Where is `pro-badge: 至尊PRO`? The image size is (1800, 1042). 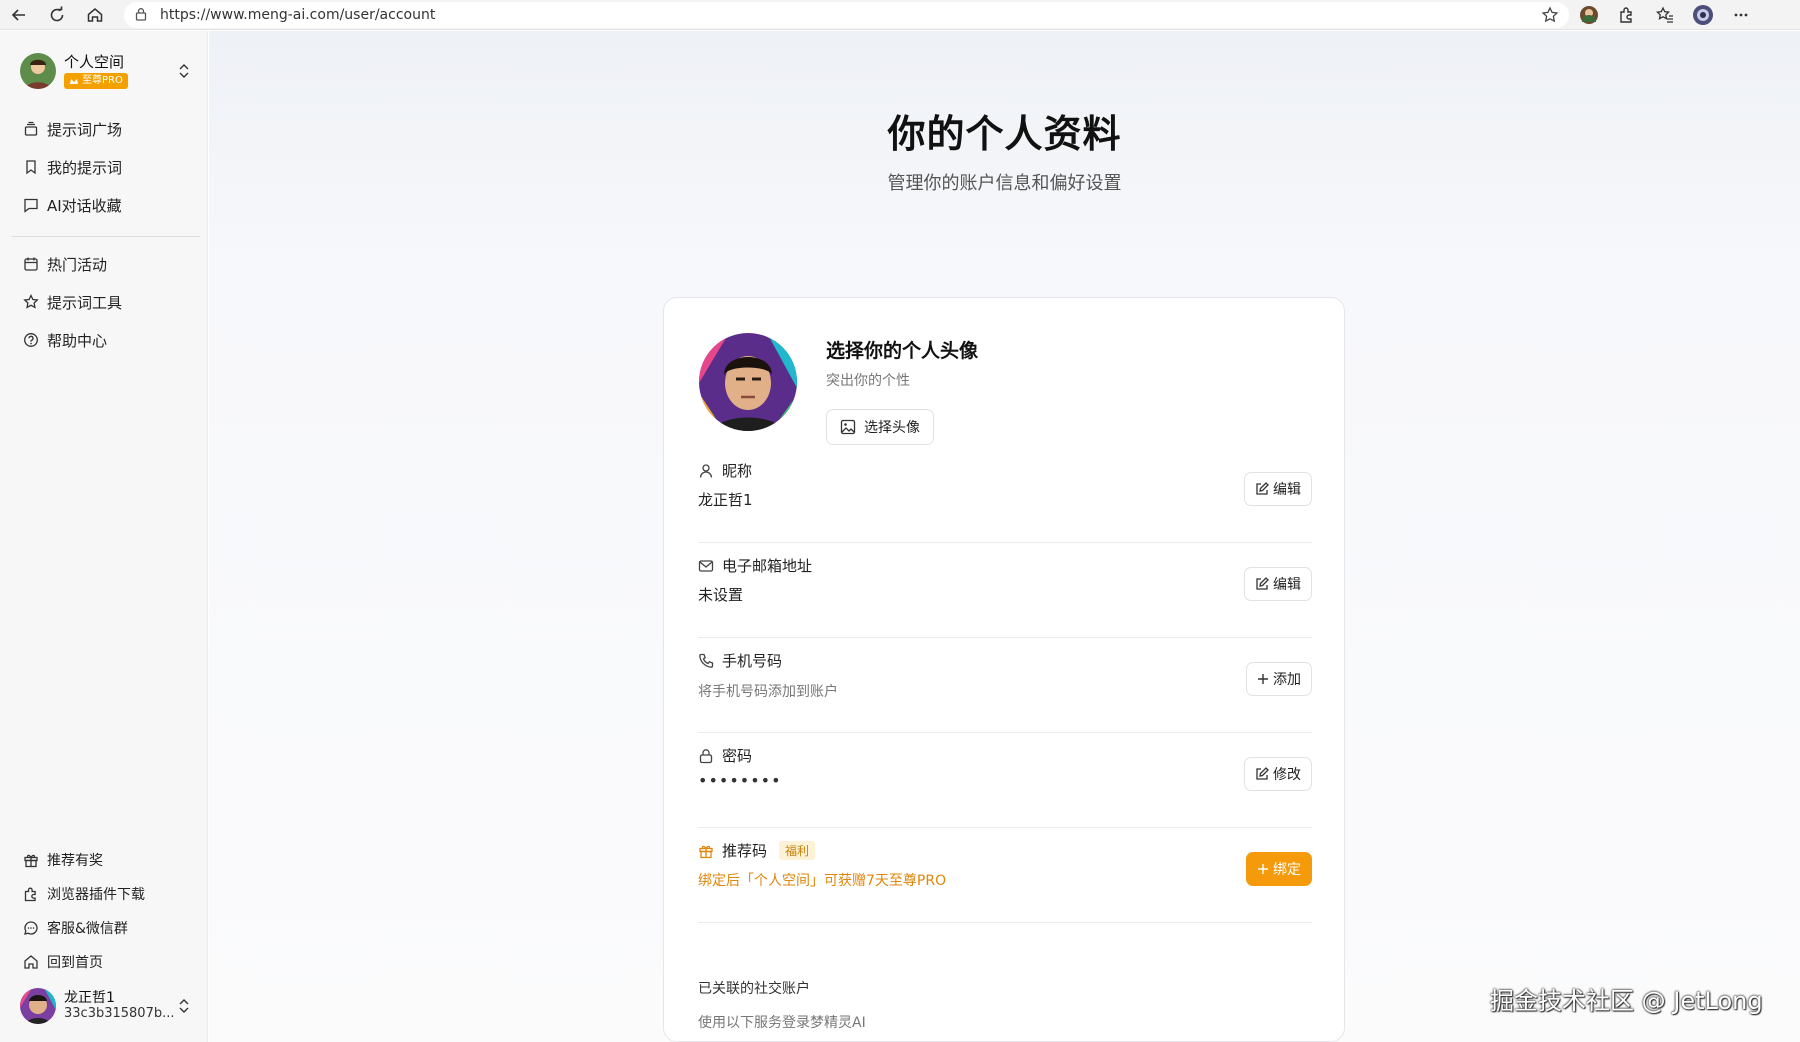 pro-badge: 至尊PRO is located at coordinates (96, 80).